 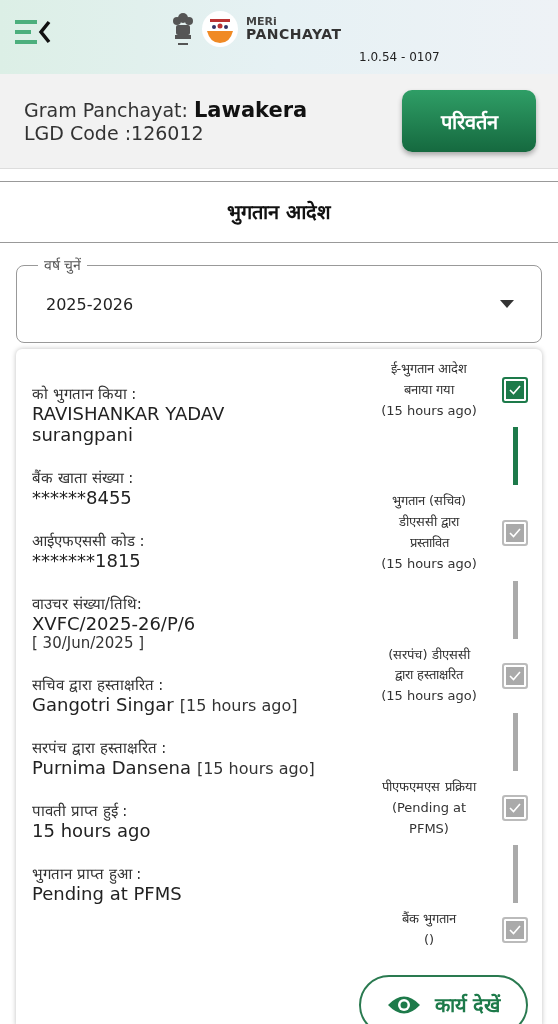 What do you see at coordinates (220, 29) in the screenshot?
I see `logo-icon` at bounding box center [220, 29].